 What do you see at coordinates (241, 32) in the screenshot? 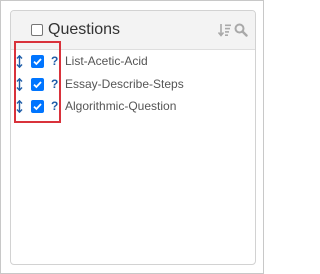
I see `search-icon` at bounding box center [241, 32].